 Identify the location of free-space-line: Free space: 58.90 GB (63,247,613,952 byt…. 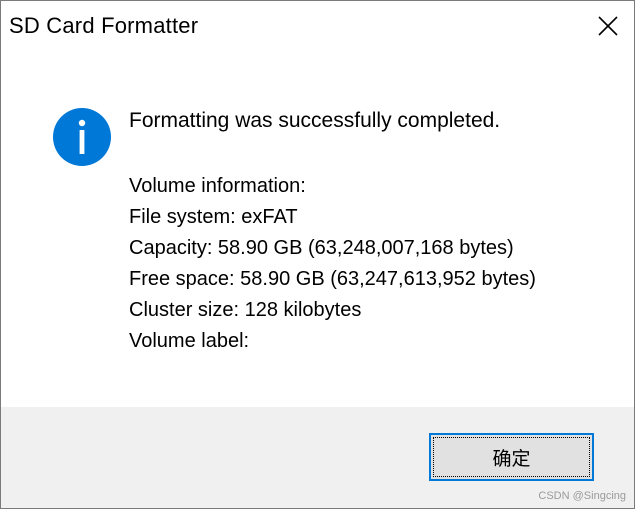
(332, 279).